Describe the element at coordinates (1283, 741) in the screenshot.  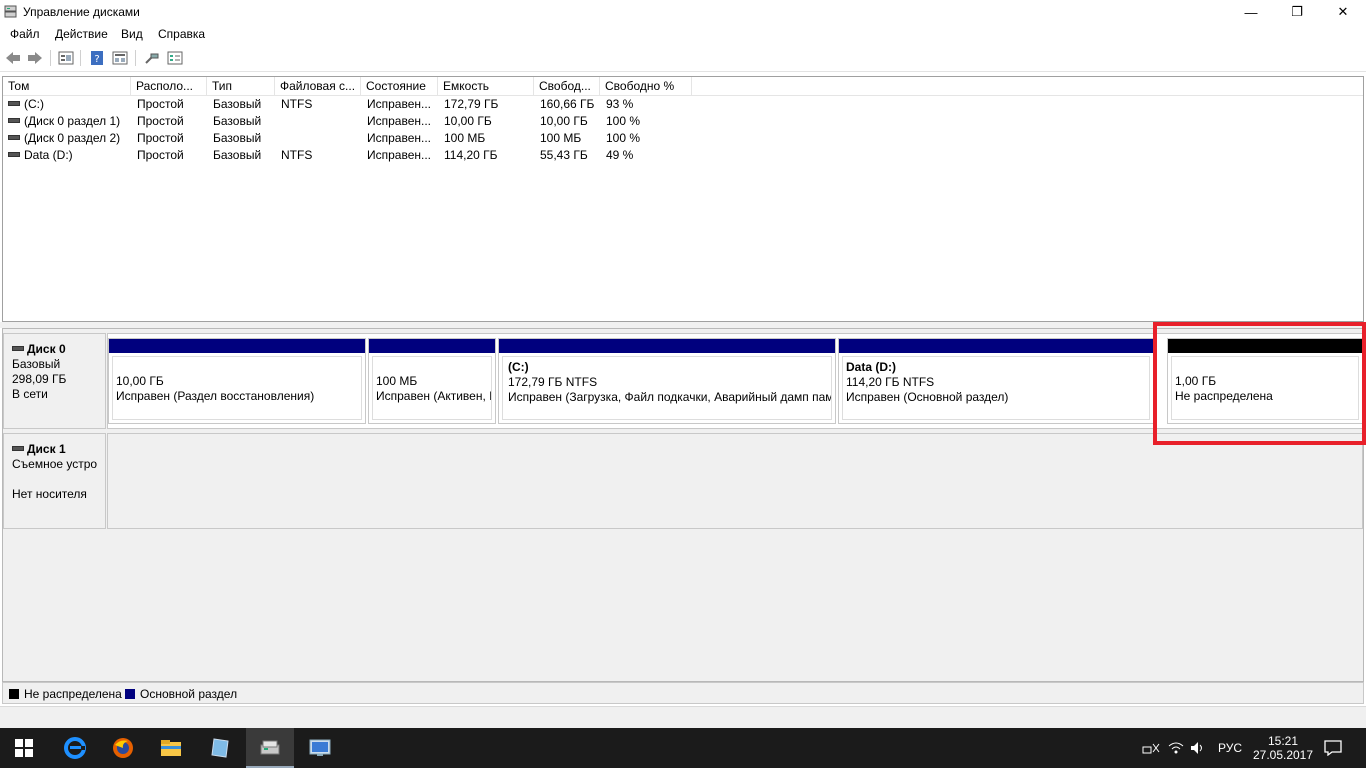
I see `clock-time: 15:21` at that location.